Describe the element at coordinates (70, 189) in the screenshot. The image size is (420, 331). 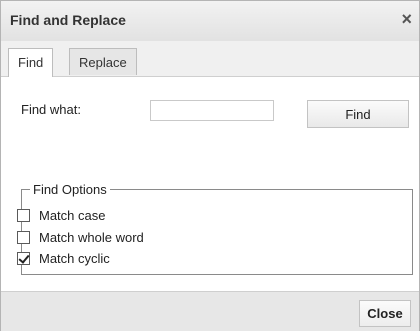
I see `find-options-legend: Find Options` at that location.